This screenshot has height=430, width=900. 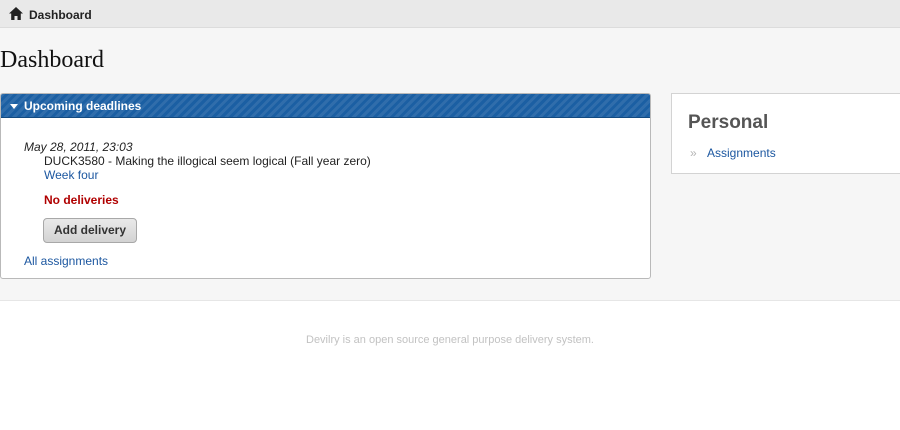 I want to click on breadcrumb-dashboard: Dashboard, so click(x=60, y=15).